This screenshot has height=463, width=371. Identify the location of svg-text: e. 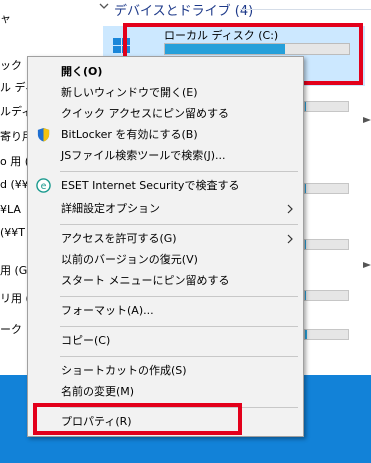
(44, 186).